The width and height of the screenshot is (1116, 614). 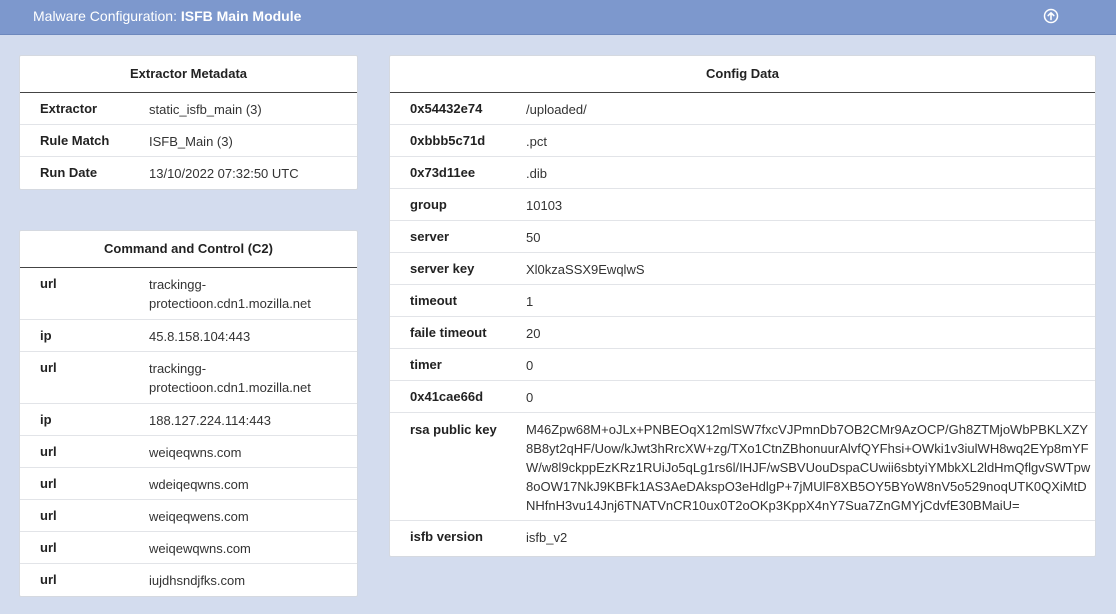 I want to click on config-key: group, so click(x=428, y=204).